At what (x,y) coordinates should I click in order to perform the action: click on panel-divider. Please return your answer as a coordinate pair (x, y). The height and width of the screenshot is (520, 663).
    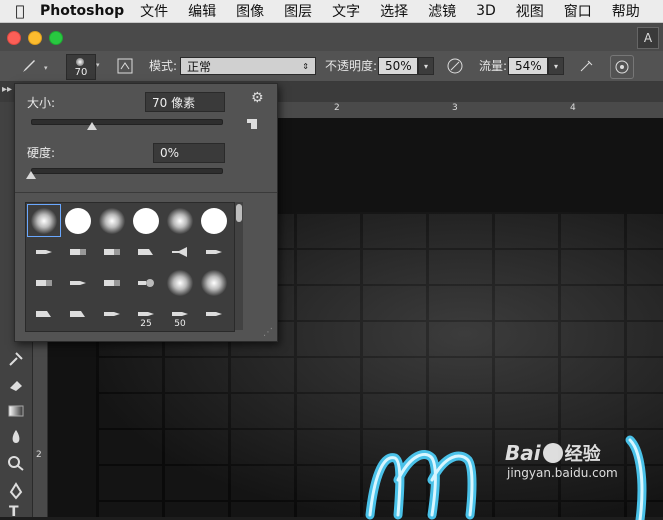
    Looking at the image, I should click on (146, 192).